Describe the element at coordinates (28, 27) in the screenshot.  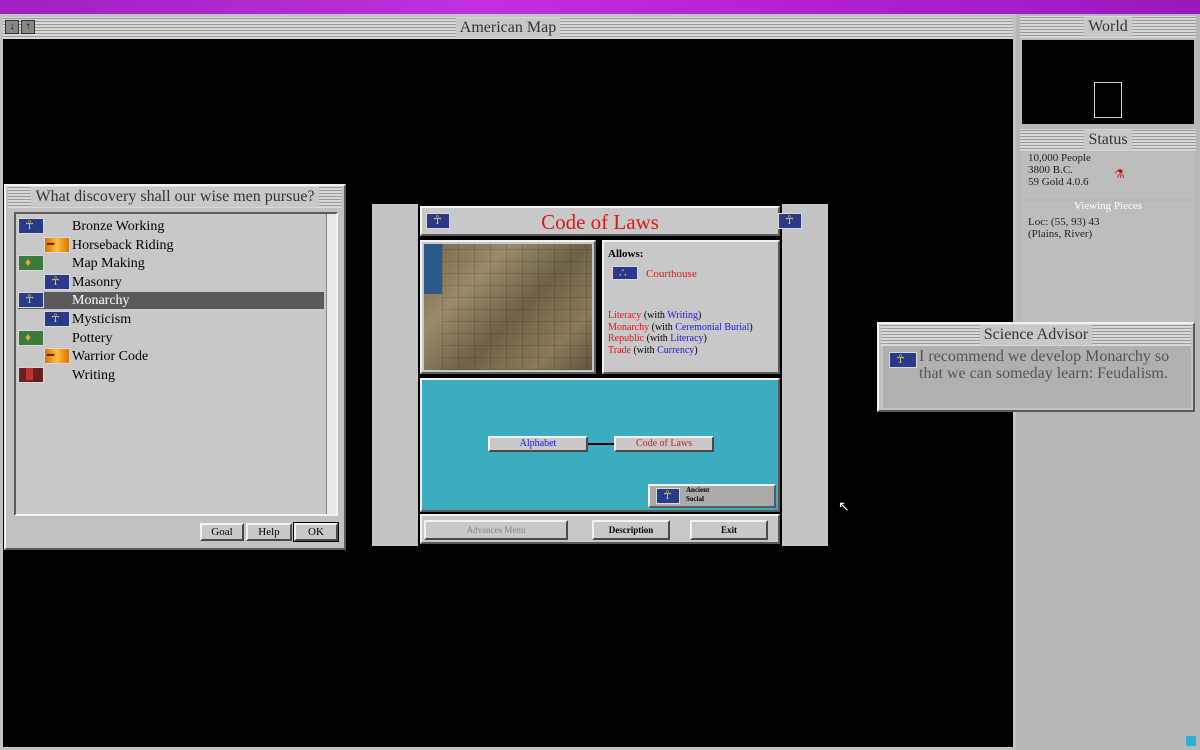
I see `map-zoom-icon: ↑` at that location.